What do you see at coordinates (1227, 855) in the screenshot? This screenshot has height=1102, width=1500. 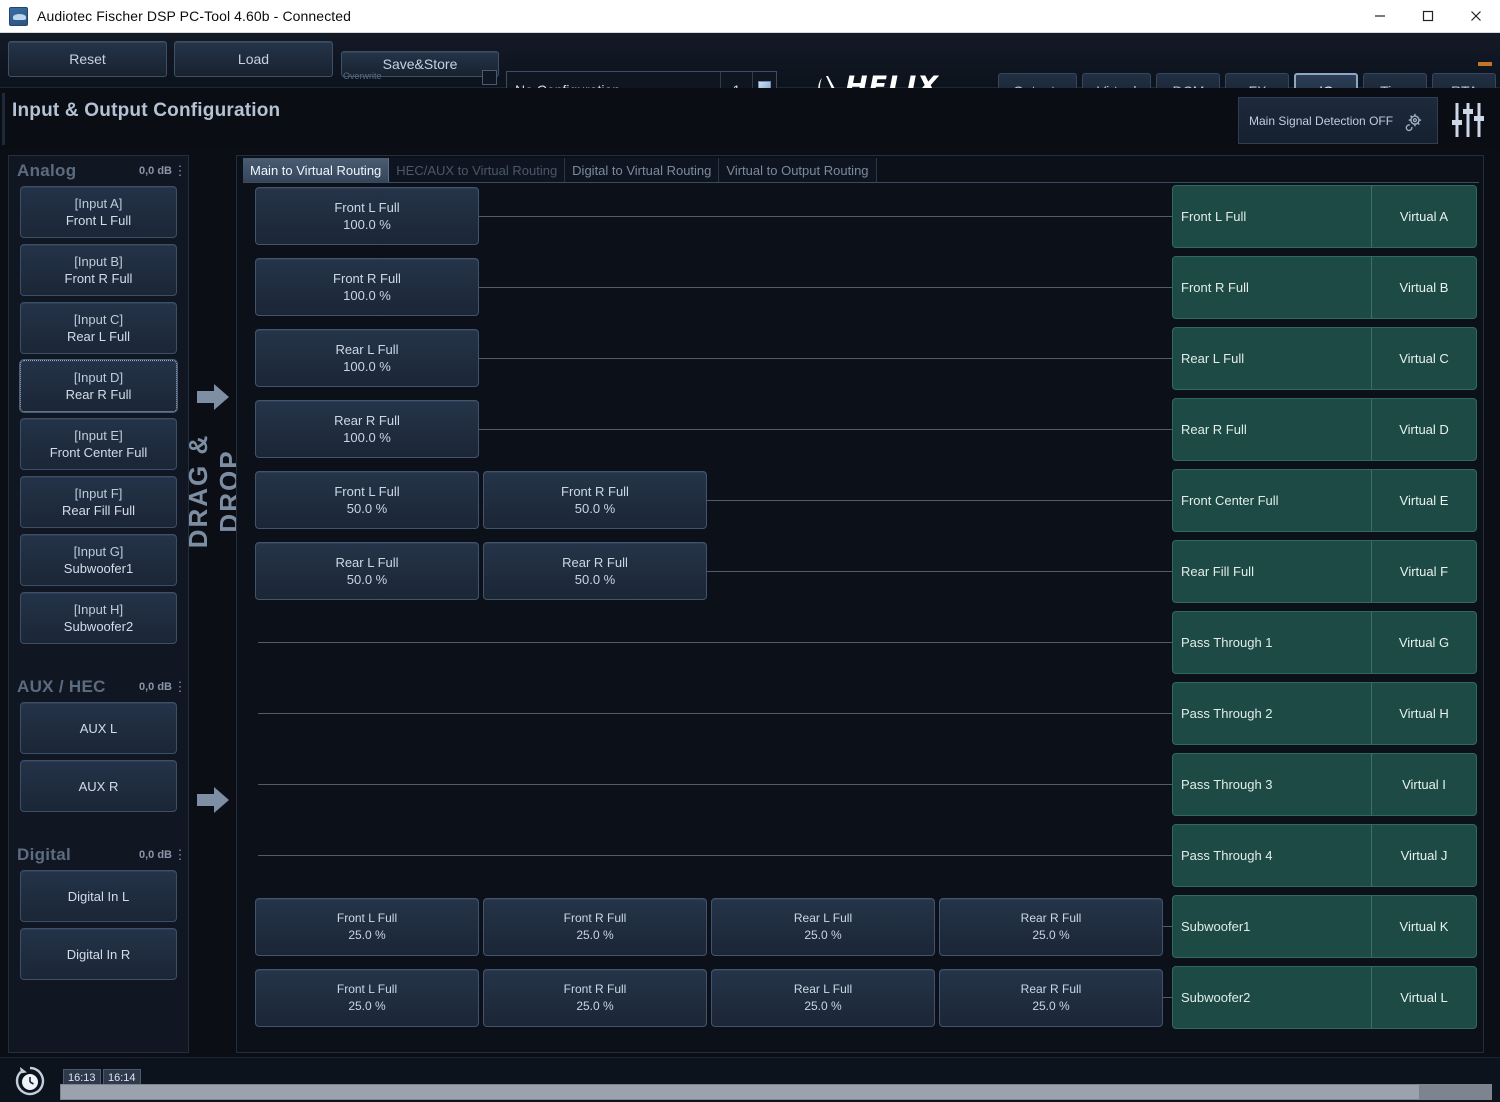 I see `virtual-channel-name: Pass Through 4` at bounding box center [1227, 855].